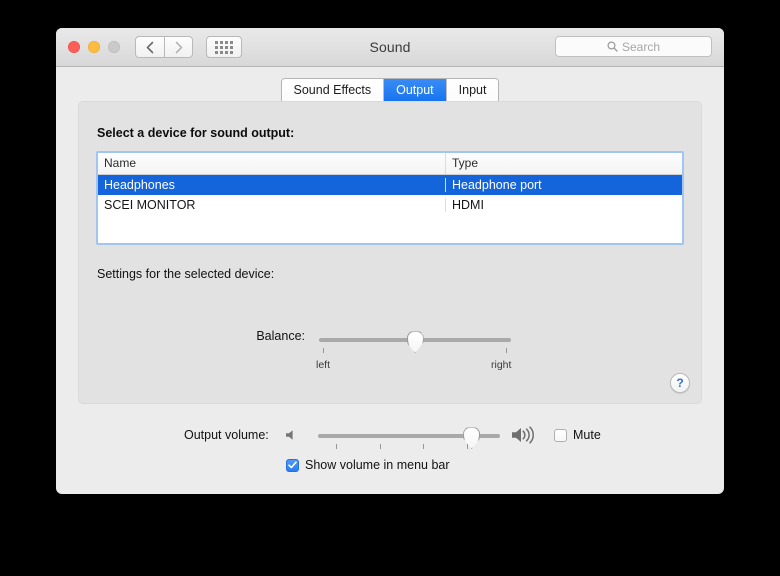  I want to click on volume-slider-thumb, so click(472, 438).